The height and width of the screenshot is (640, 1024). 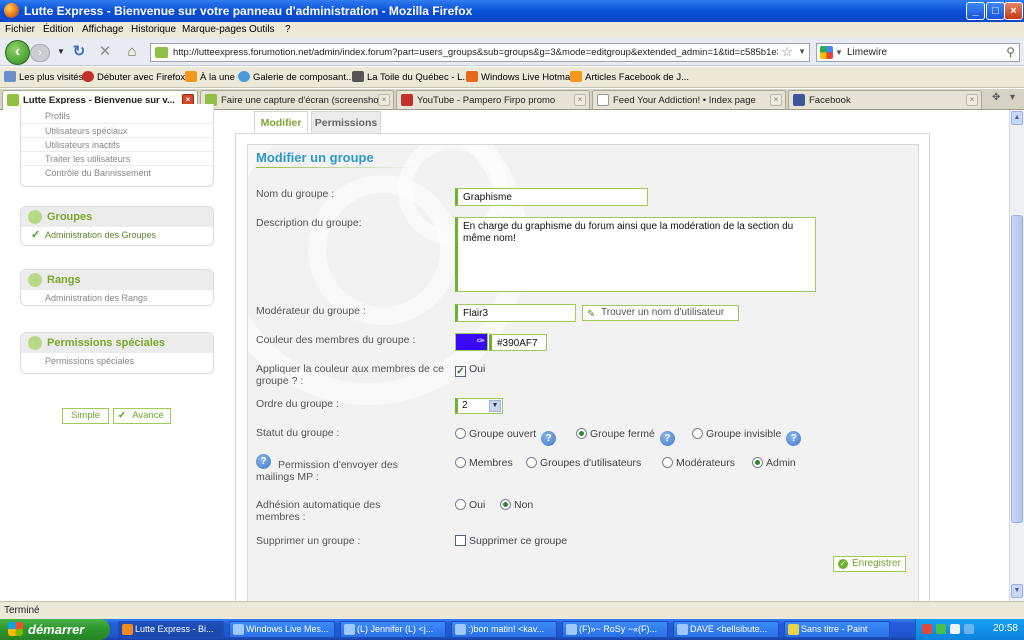 I want to click on menu-historique: Historique, so click(x=153, y=29).